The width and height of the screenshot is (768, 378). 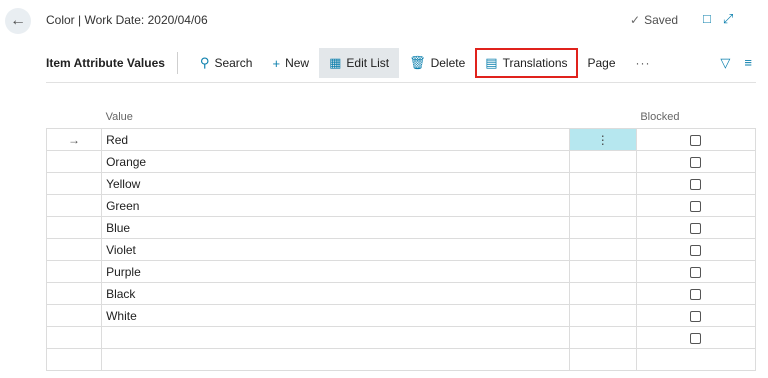 I want to click on page-title: Color | Work Date: 2020/04/06, so click(x=127, y=20).